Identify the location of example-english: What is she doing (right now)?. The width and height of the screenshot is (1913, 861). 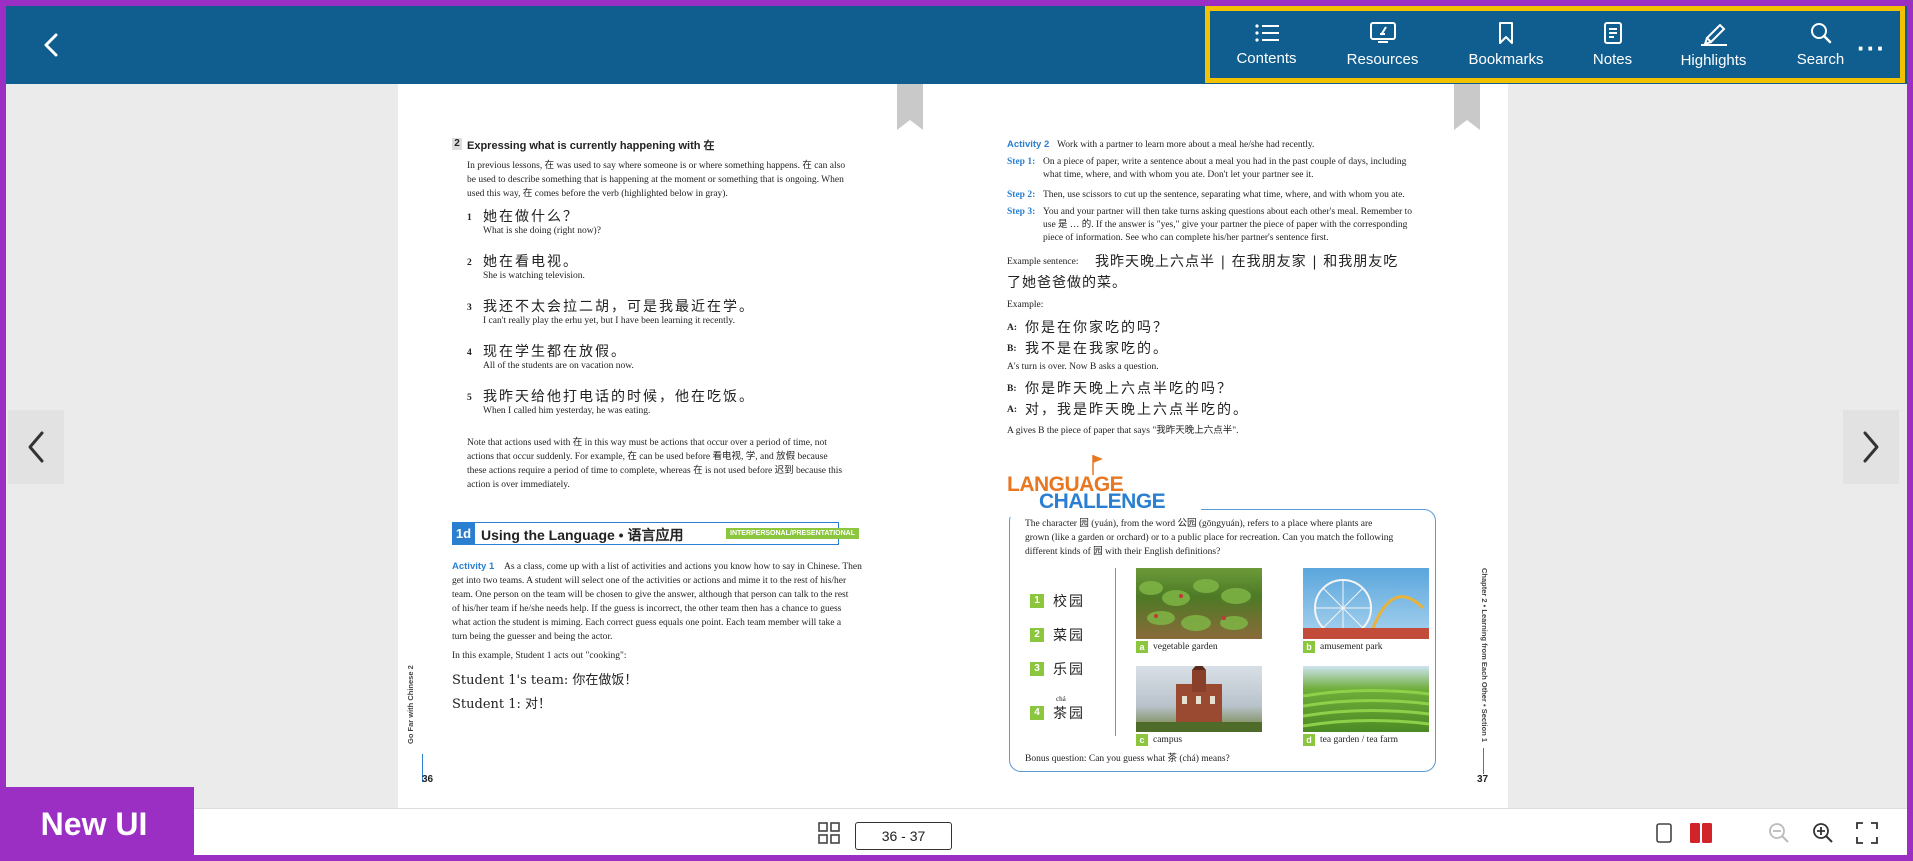
(542, 231).